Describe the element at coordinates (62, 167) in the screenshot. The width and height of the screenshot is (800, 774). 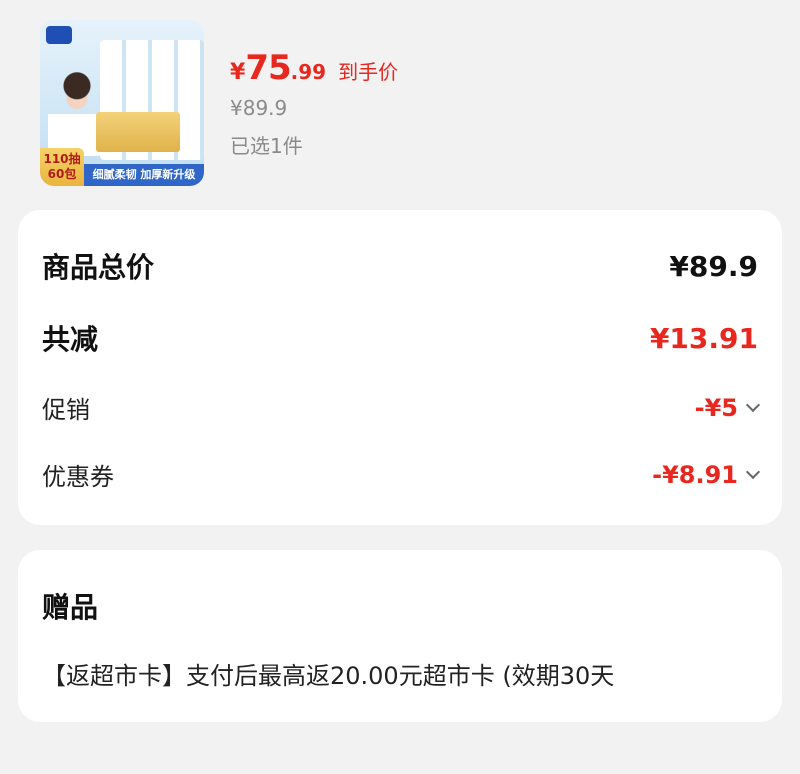
I see `pack-count-badge: 110抽 60包` at that location.